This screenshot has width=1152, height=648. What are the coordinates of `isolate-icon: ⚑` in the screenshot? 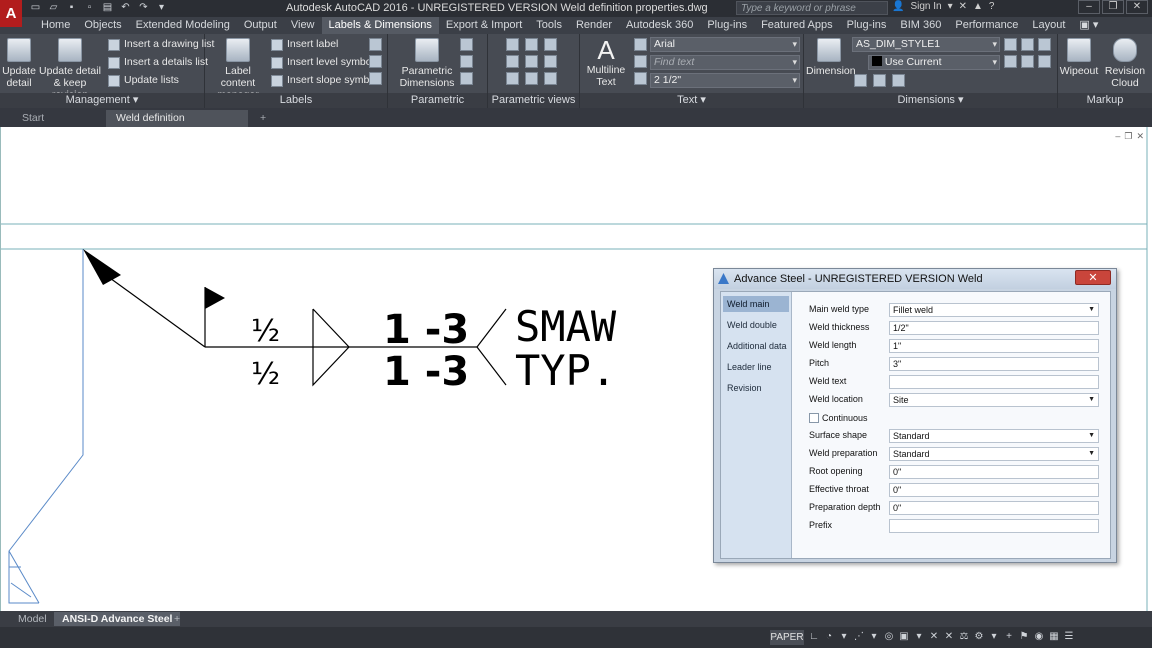 It's located at (1024, 637).